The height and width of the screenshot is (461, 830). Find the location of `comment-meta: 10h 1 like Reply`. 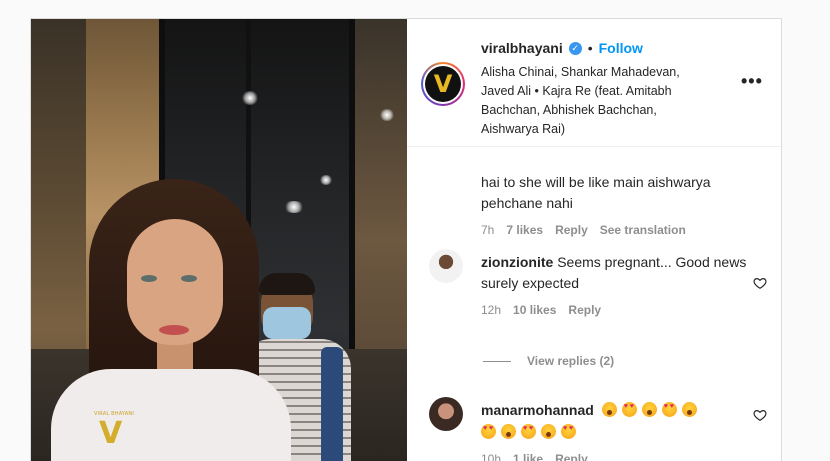

comment-meta: 10h 1 like Reply is located at coordinates (616, 456).